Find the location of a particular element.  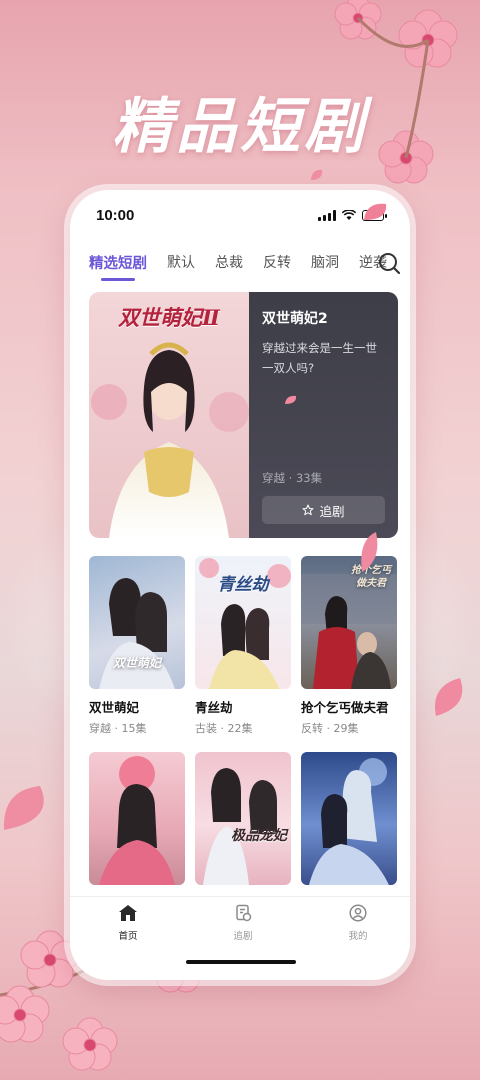

drama-poster-caption: 双世萌妃 is located at coordinates (136, 663).